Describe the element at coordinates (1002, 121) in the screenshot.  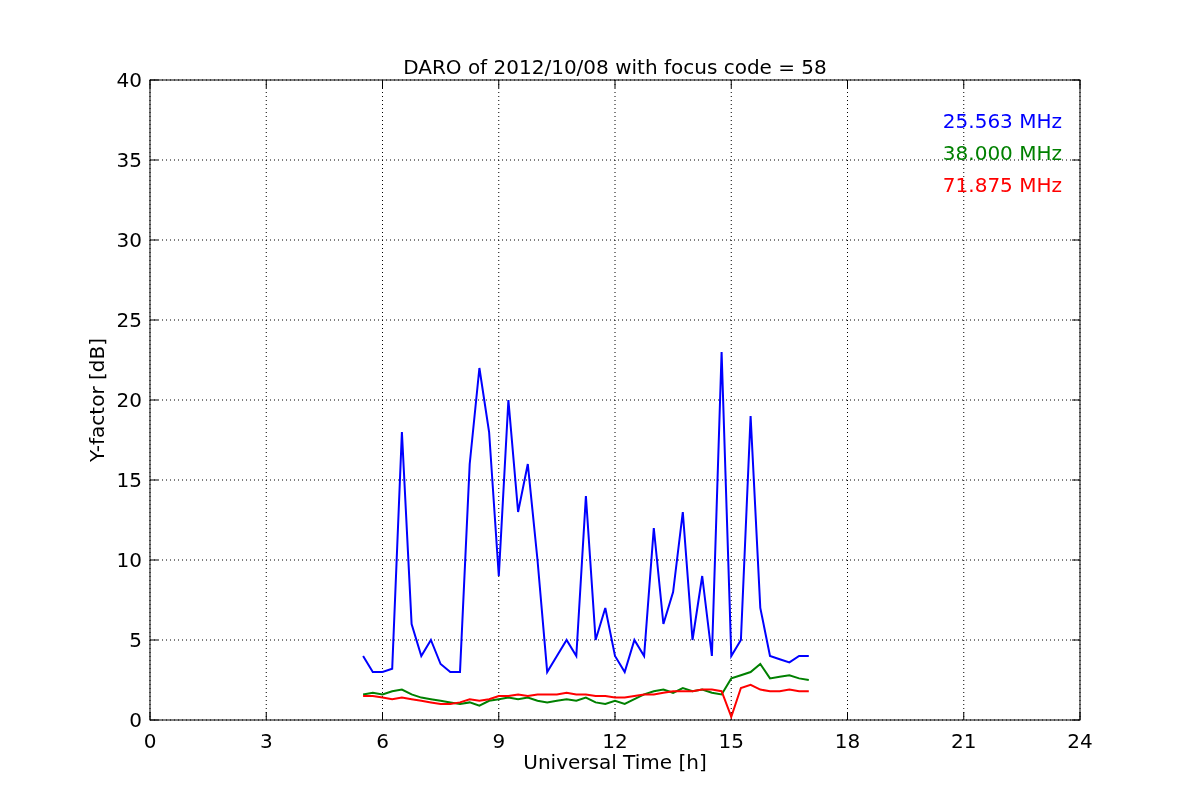
I see `legend-label: 25.563 MHz` at that location.